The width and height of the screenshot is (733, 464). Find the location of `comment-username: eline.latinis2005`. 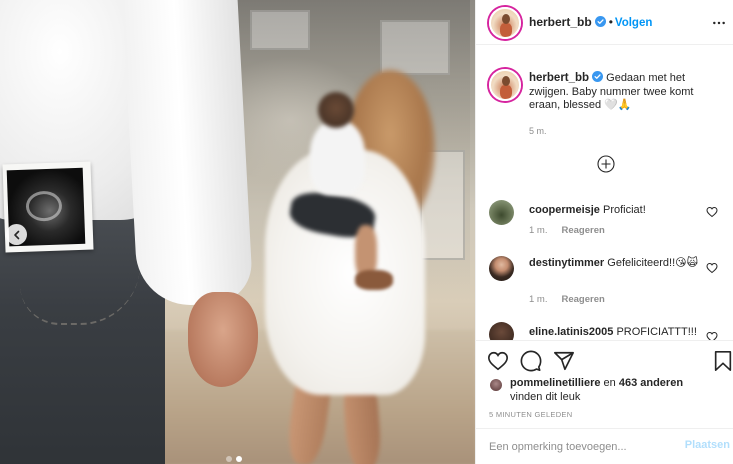

comment-username: eline.latinis2005 is located at coordinates (571, 332).